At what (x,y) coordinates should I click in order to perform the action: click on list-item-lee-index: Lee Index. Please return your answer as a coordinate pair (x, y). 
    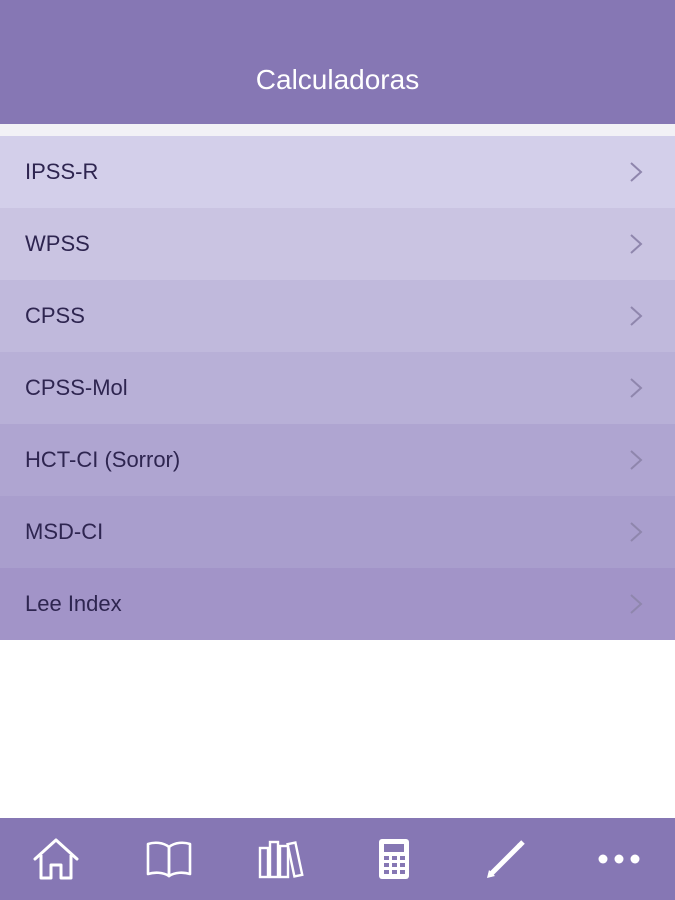
    Looking at the image, I should click on (337, 604).